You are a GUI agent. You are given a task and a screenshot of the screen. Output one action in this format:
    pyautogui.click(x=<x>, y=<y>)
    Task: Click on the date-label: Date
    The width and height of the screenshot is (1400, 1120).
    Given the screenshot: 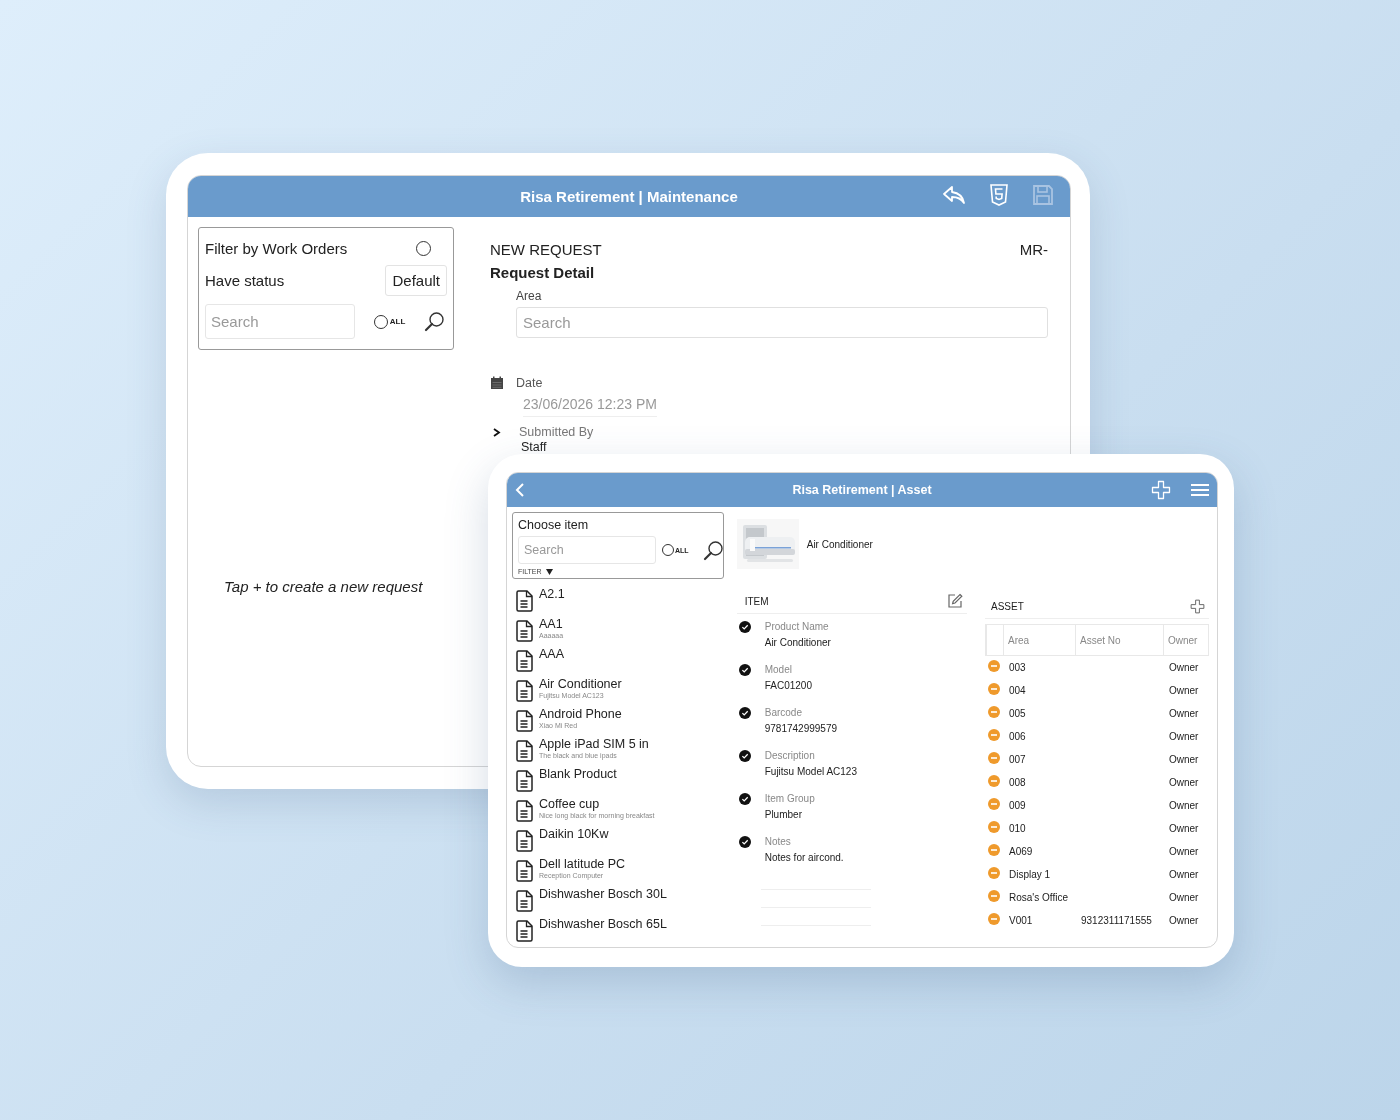 What is the action you would take?
    pyautogui.click(x=530, y=383)
    